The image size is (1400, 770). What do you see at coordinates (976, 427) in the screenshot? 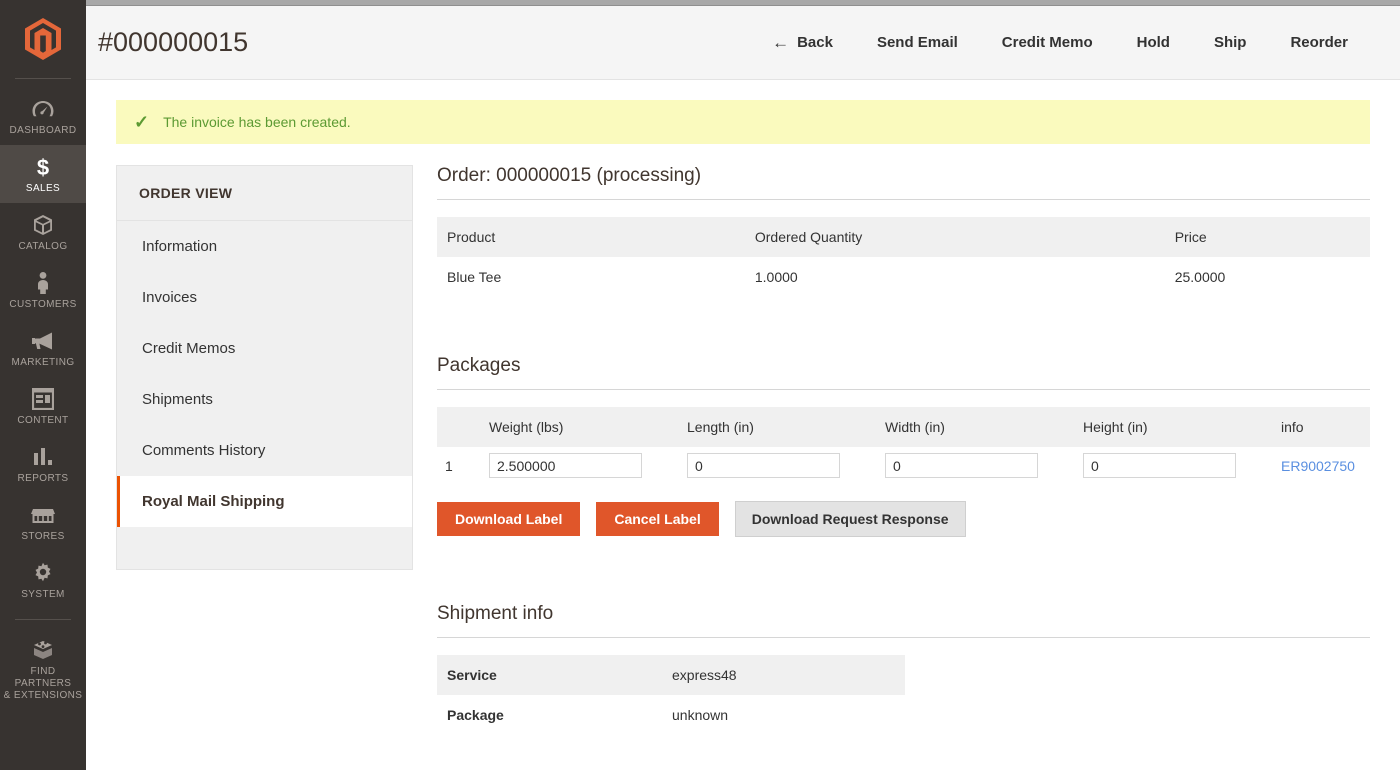
I see `column-header-width: Width (in)` at bounding box center [976, 427].